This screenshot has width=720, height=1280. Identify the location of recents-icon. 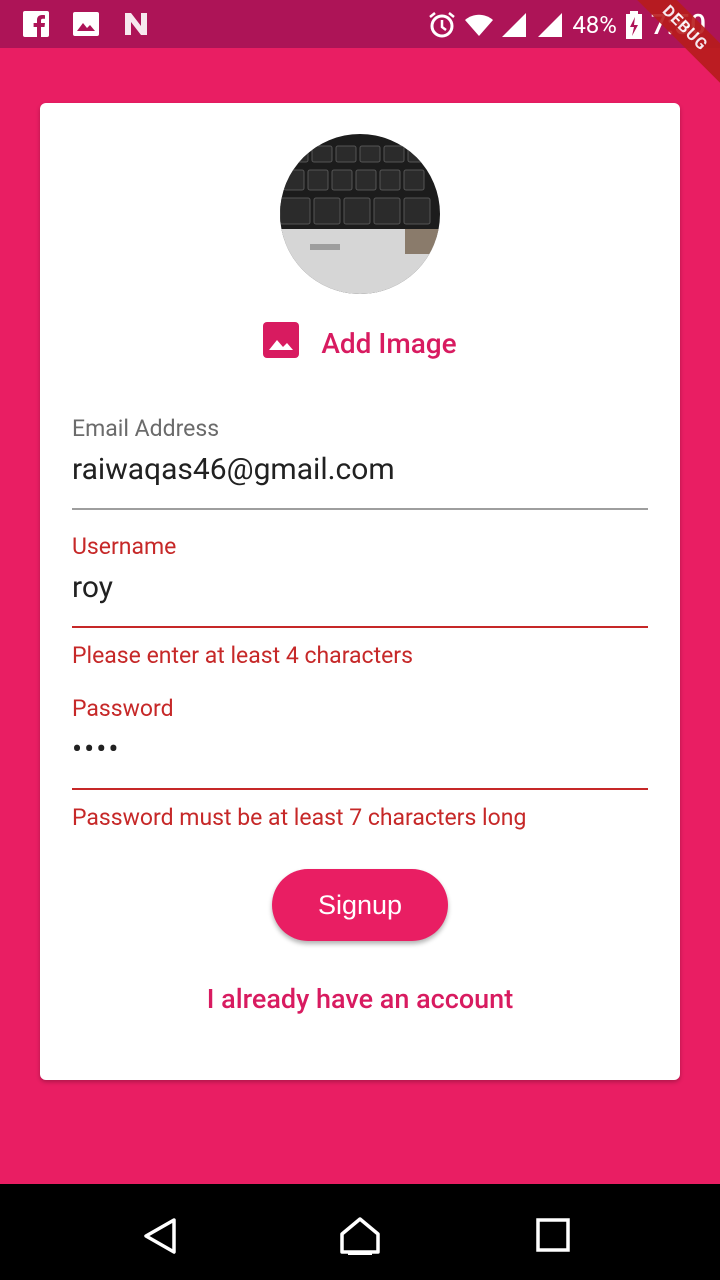
(554, 1236).